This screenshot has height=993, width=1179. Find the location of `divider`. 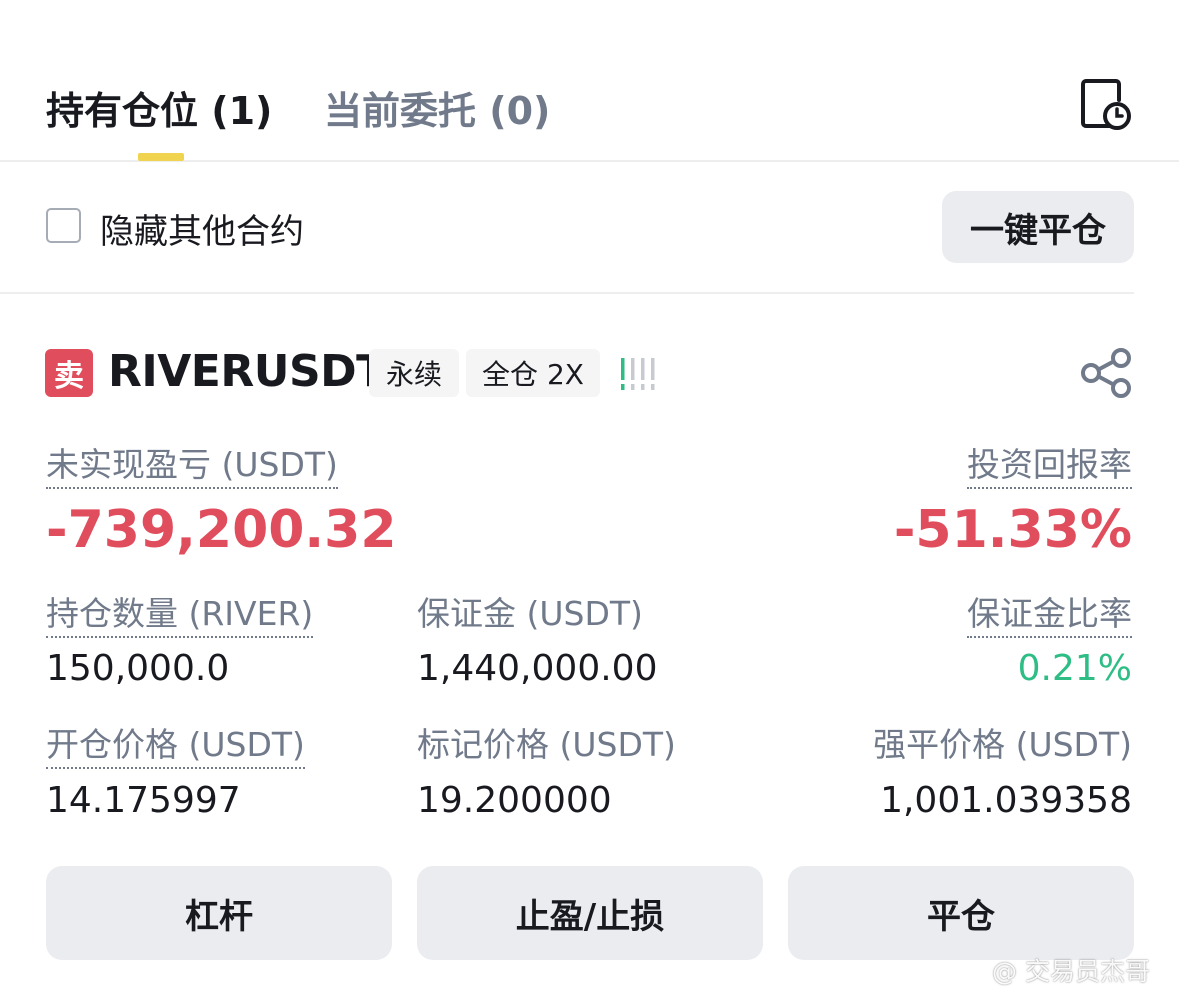

divider is located at coordinates (567, 293).